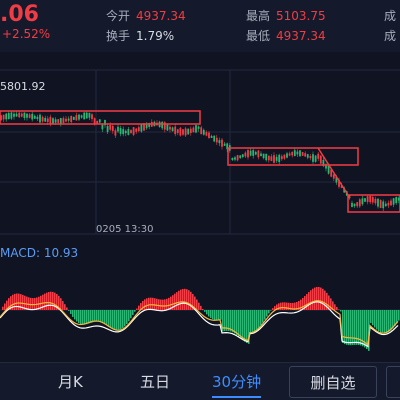  I want to click on tab-five-day: 五日, so click(155, 381).